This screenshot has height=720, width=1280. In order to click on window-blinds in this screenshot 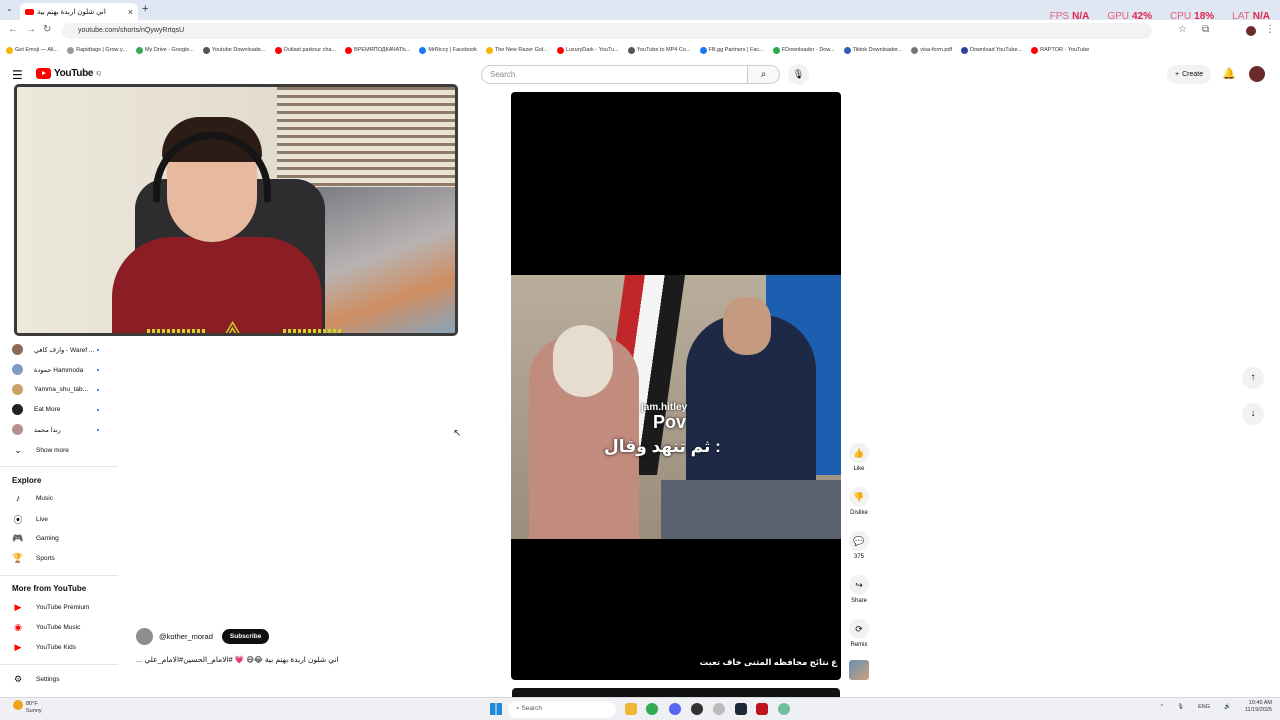, I will do `click(366, 137)`.